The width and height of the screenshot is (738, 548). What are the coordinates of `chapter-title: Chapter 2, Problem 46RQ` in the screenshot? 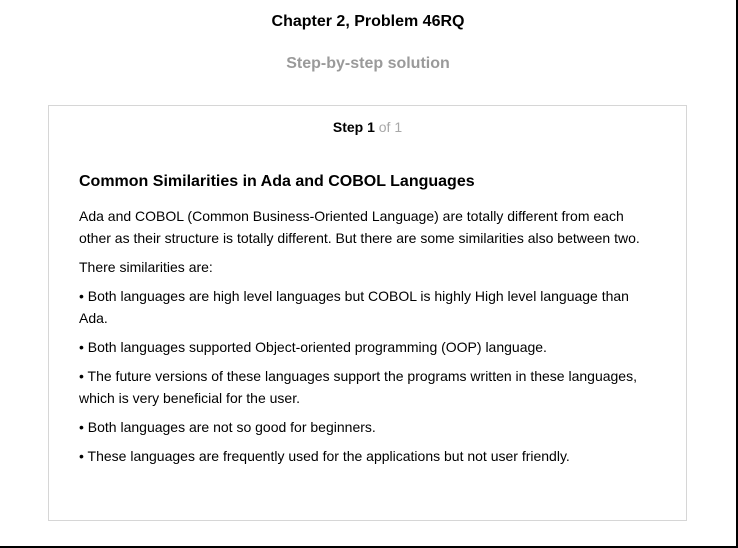 It's located at (368, 21).